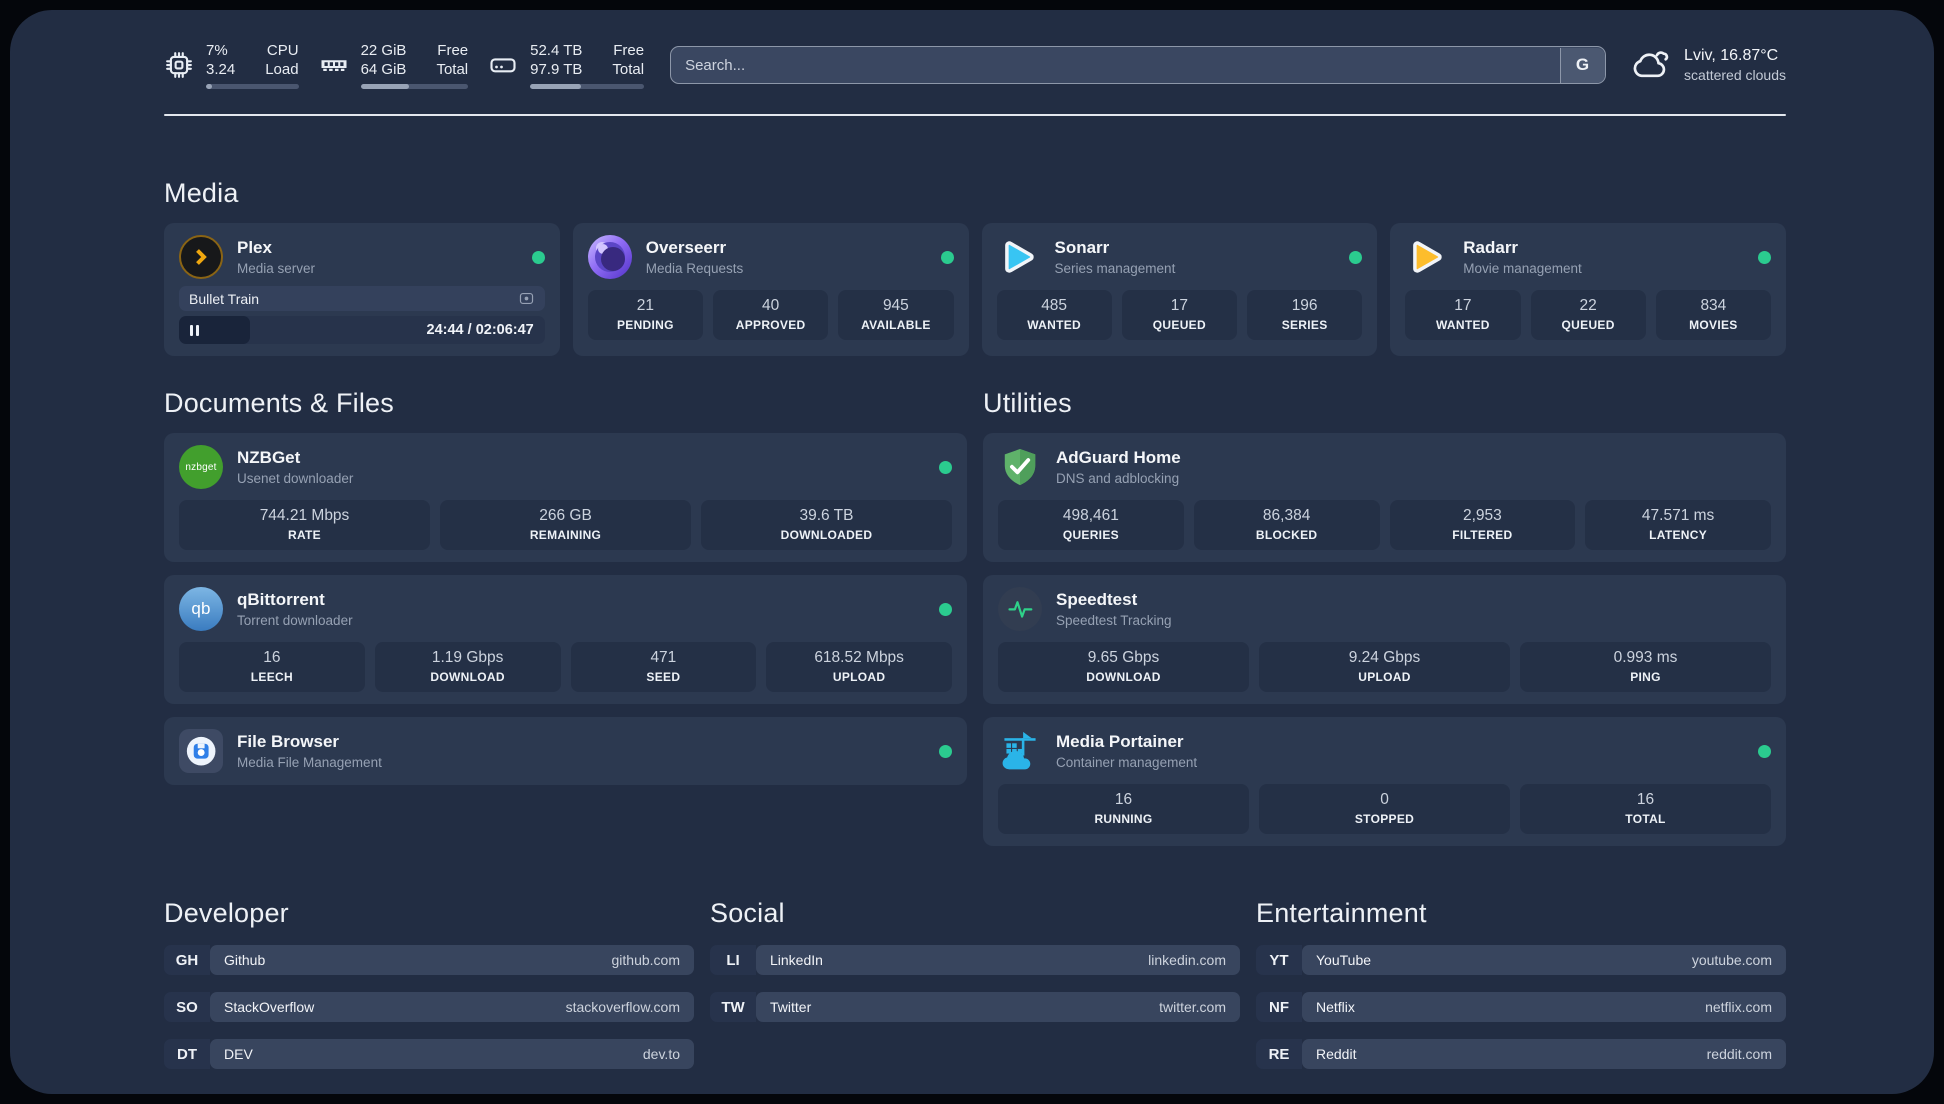 The image size is (1944, 1104). Describe the element at coordinates (1491, 247) in the screenshot. I see `app-title: Radarr` at that location.